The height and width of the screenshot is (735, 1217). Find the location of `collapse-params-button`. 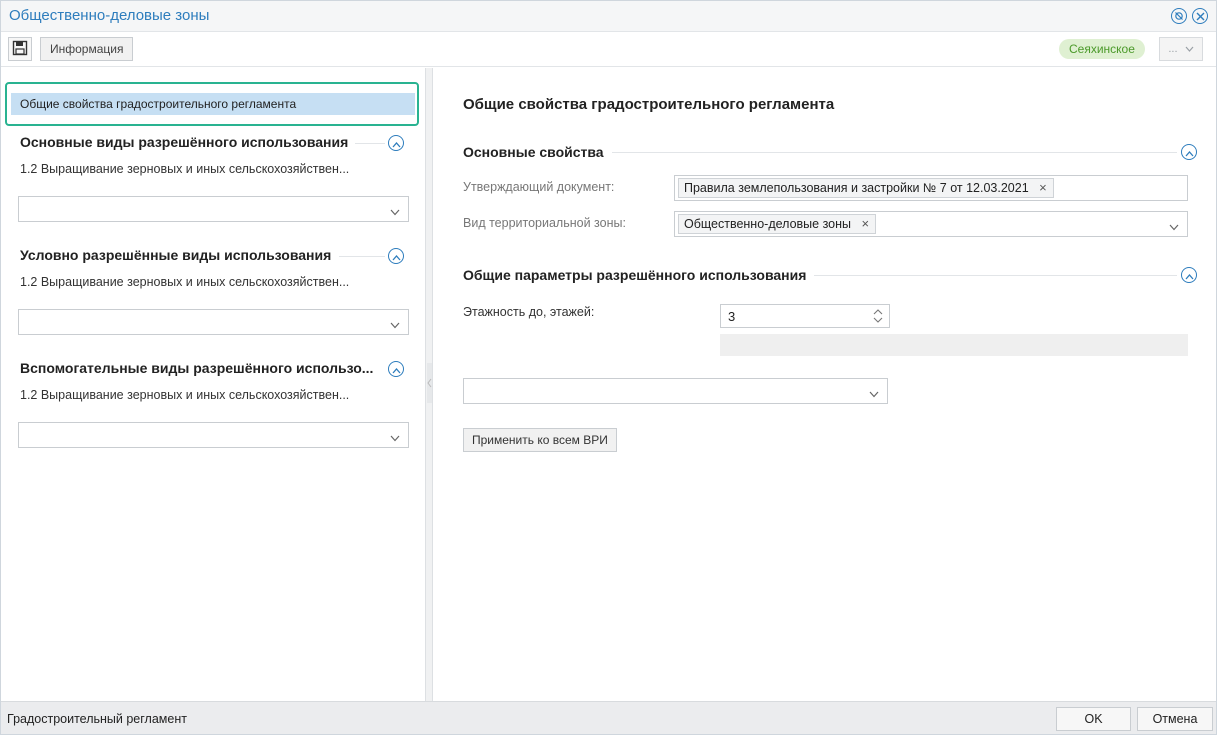

collapse-params-button is located at coordinates (1189, 275).